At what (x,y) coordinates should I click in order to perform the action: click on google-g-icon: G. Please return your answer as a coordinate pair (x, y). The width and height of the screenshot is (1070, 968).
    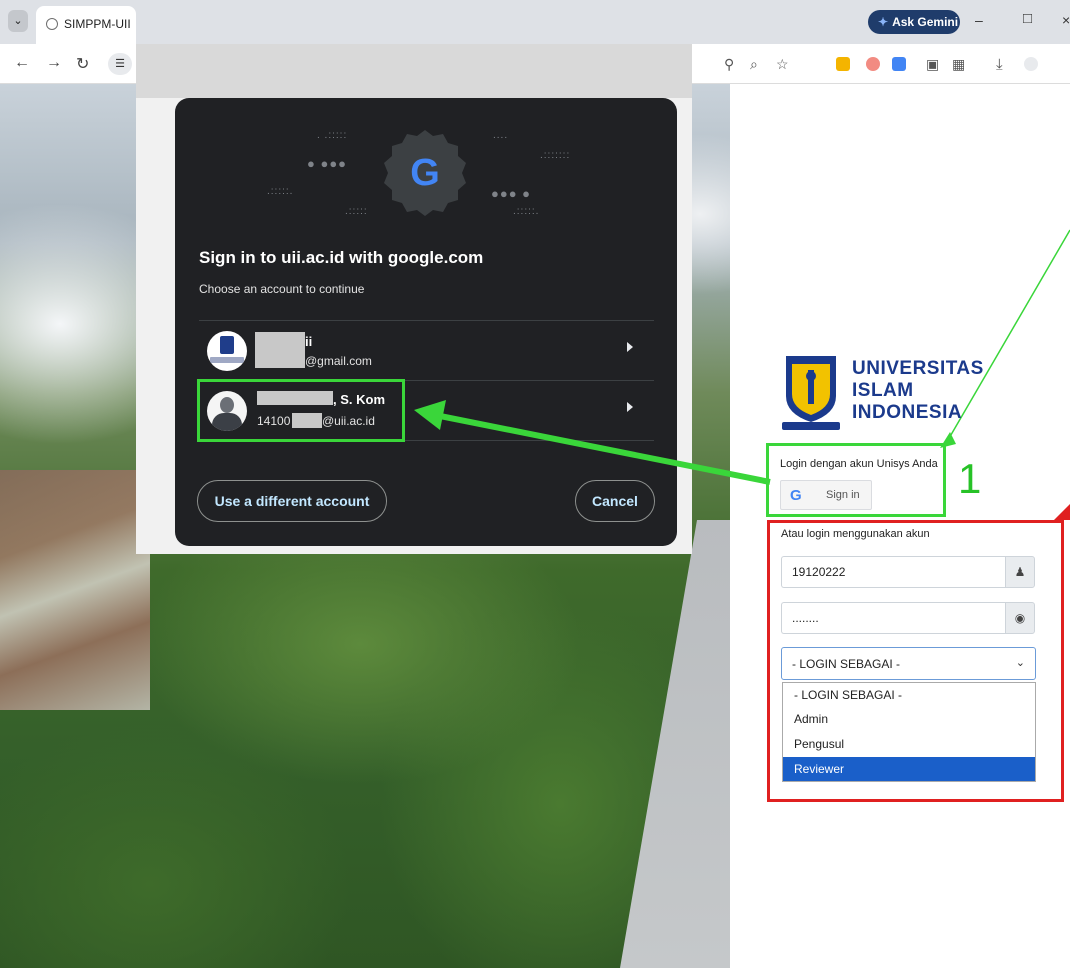
    Looking at the image, I should click on (796, 495).